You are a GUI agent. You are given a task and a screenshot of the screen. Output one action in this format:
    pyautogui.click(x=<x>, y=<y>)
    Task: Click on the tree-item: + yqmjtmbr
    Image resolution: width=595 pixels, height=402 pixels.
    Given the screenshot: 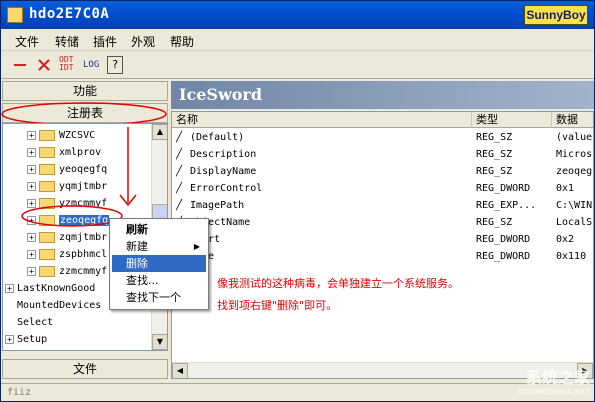 What is the action you would take?
    pyautogui.click(x=67, y=187)
    